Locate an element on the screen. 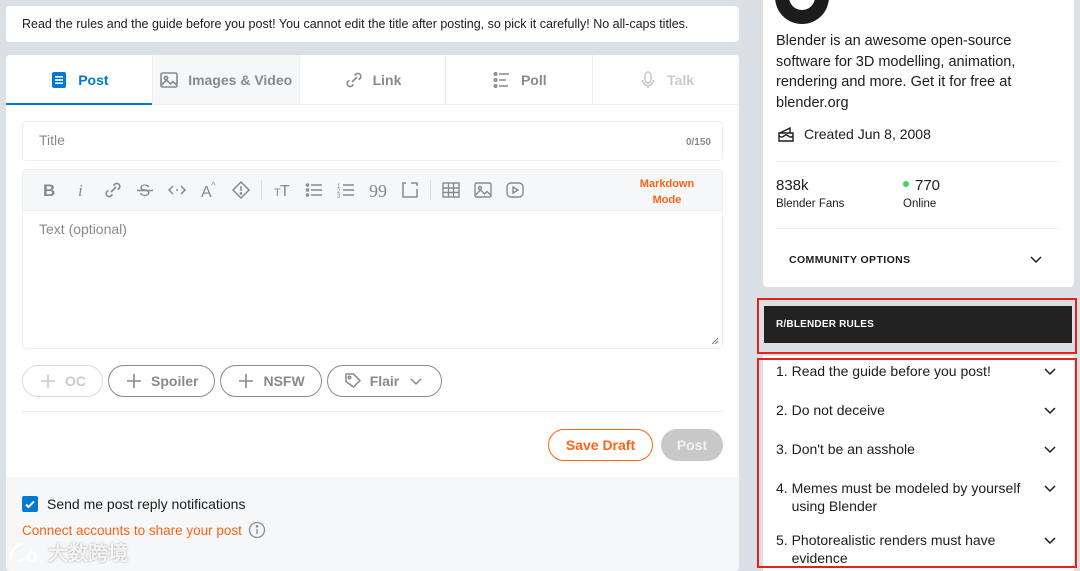  spoiler-label: Spoiler is located at coordinates (175, 381).